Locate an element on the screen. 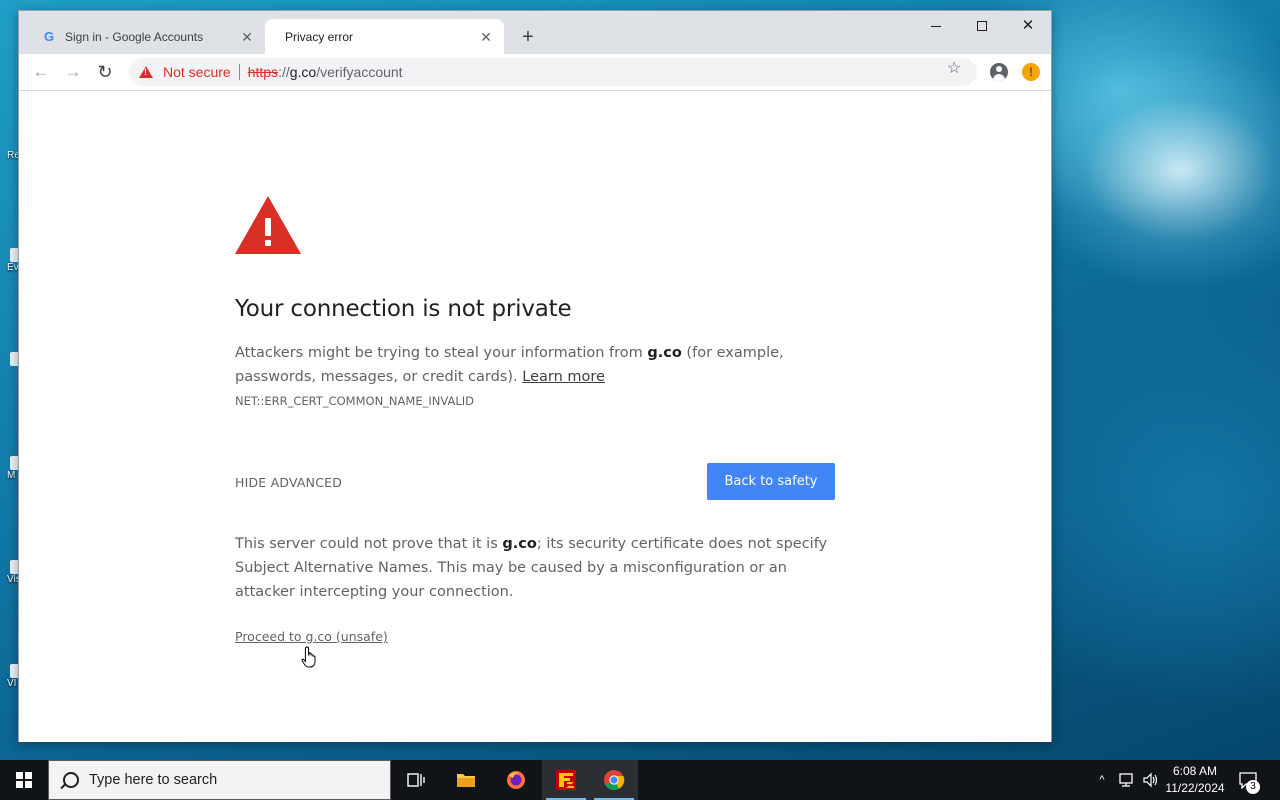  desktop-icon-label: Vis is located at coordinates (12, 579).